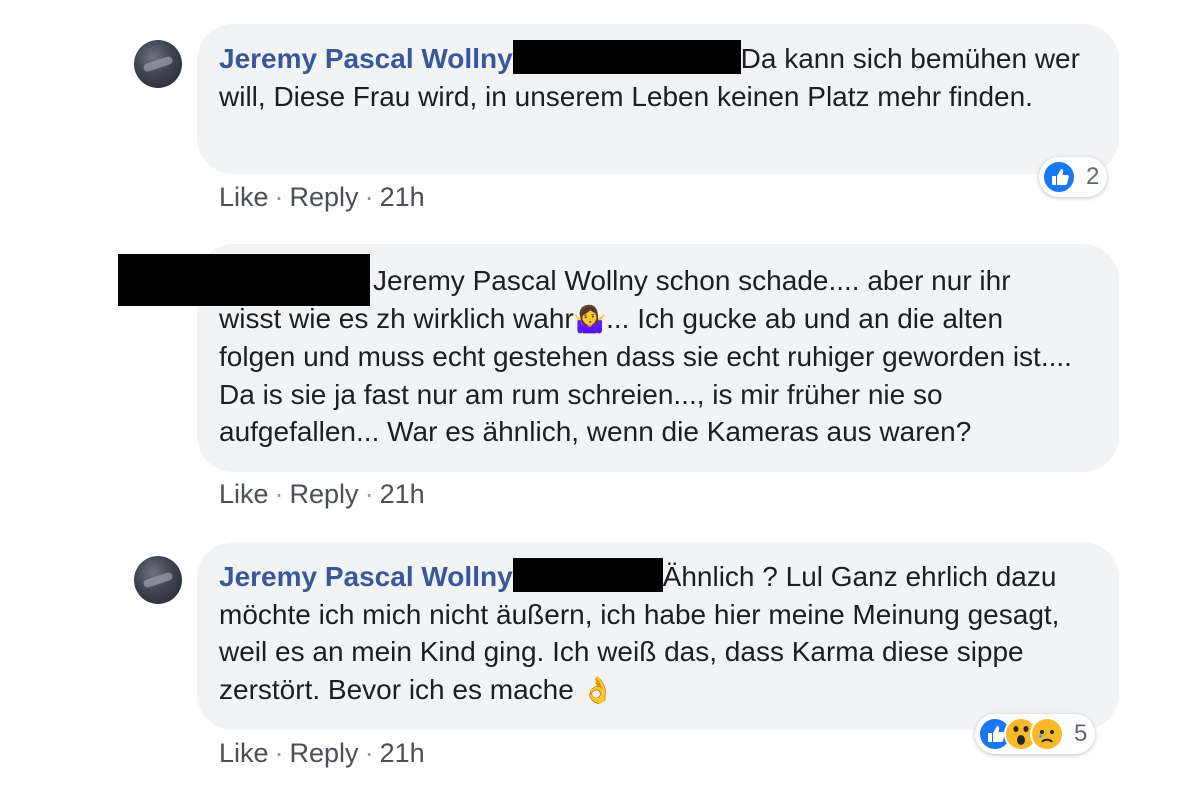 This screenshot has height=794, width=1200. I want to click on reaction-summary: 5, so click(1035, 734).